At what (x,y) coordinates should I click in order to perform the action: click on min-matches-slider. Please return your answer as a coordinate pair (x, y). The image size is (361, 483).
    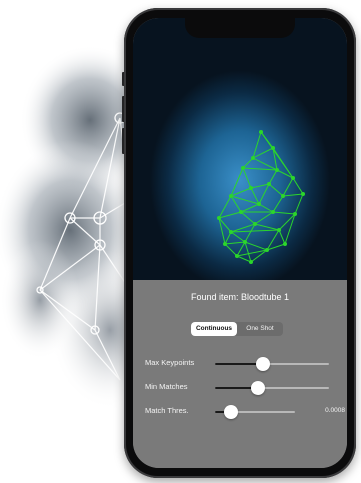
    Looking at the image, I should click on (272, 388).